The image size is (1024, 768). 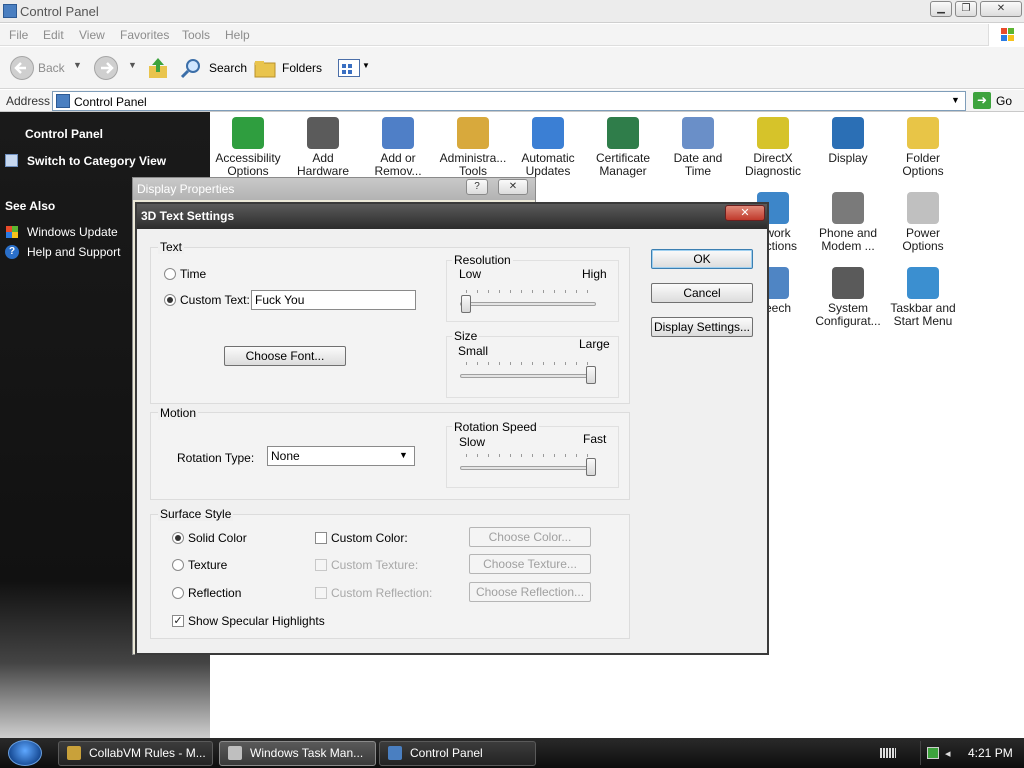 I want to click on size-label: Size, so click(x=466, y=336).